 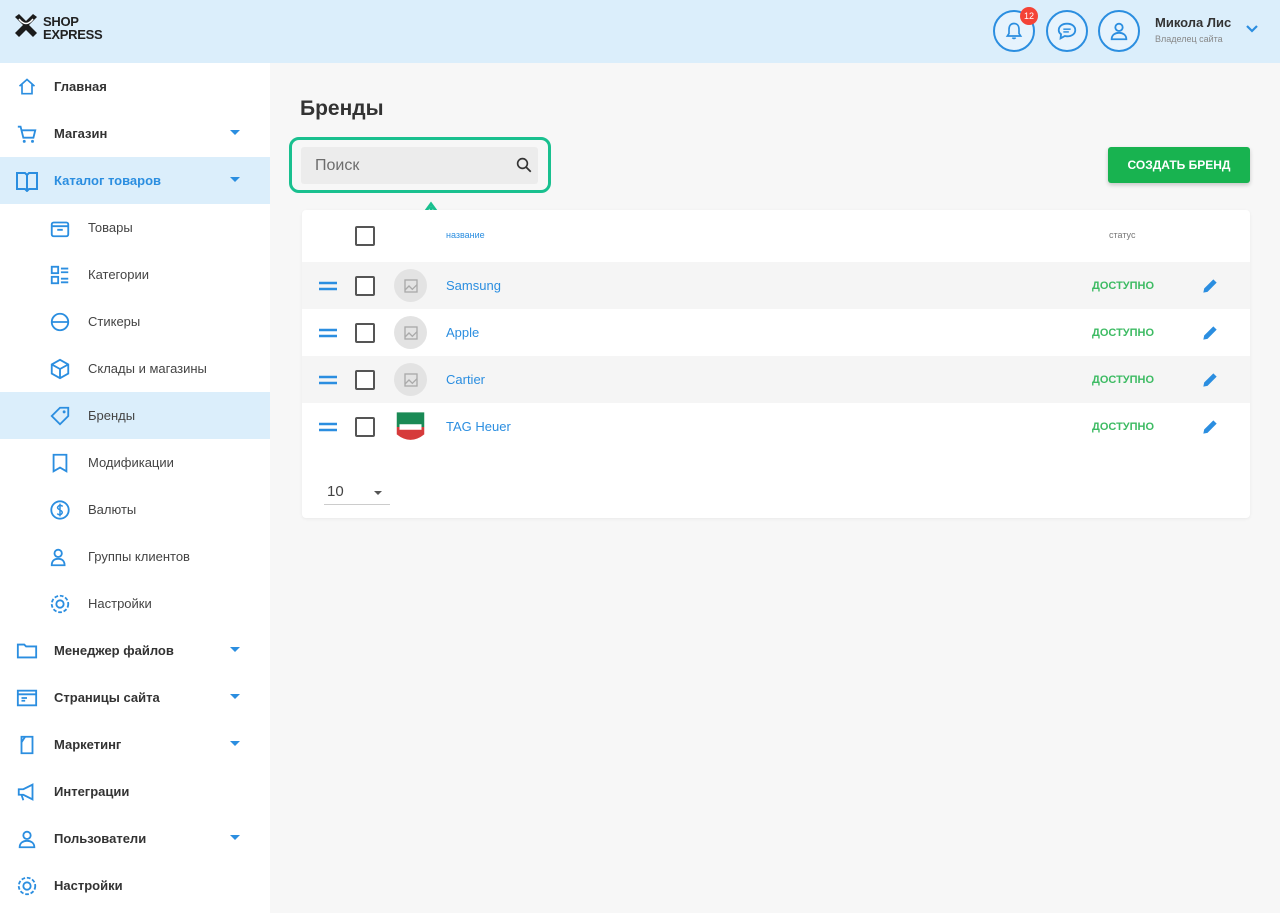 I want to click on table-row: Apple доступно, so click(x=776, y=332).